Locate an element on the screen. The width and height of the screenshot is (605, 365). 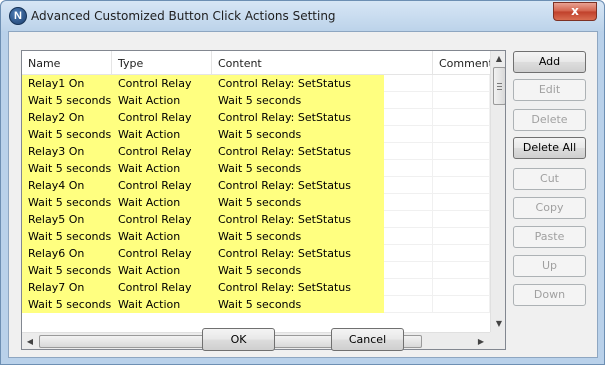
copy-button: Copy is located at coordinates (549, 208).